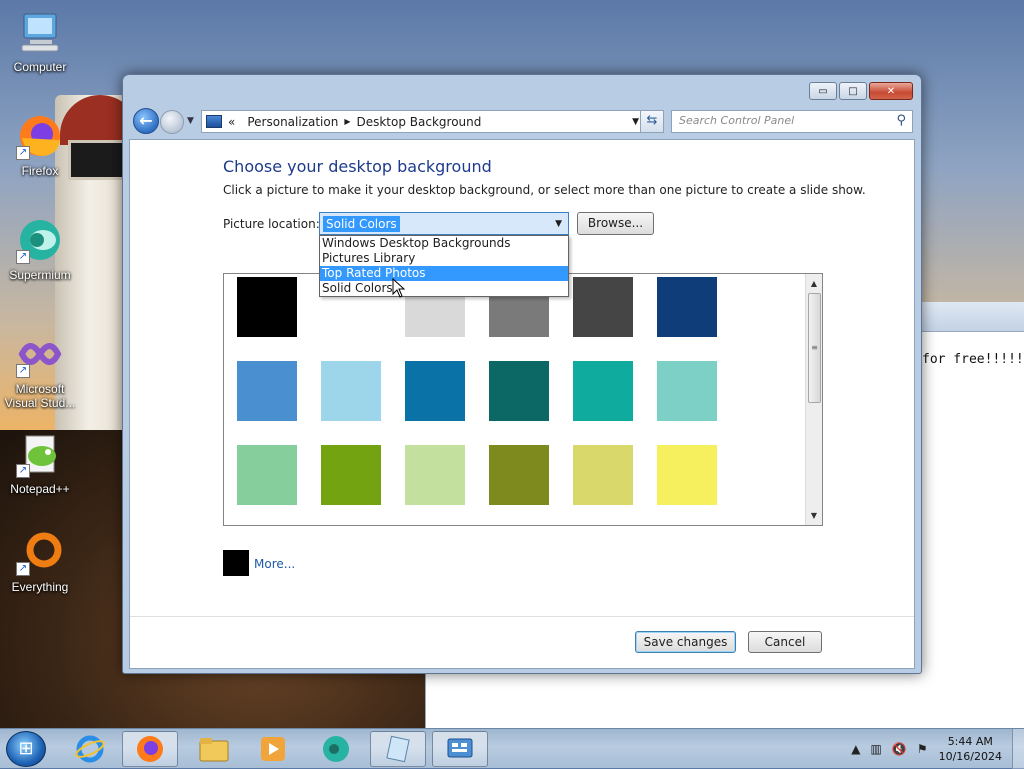 This screenshot has width=1024, height=769. Describe the element at coordinates (361, 223) in the screenshot. I see `picture-location-value: Solid Colors` at that location.